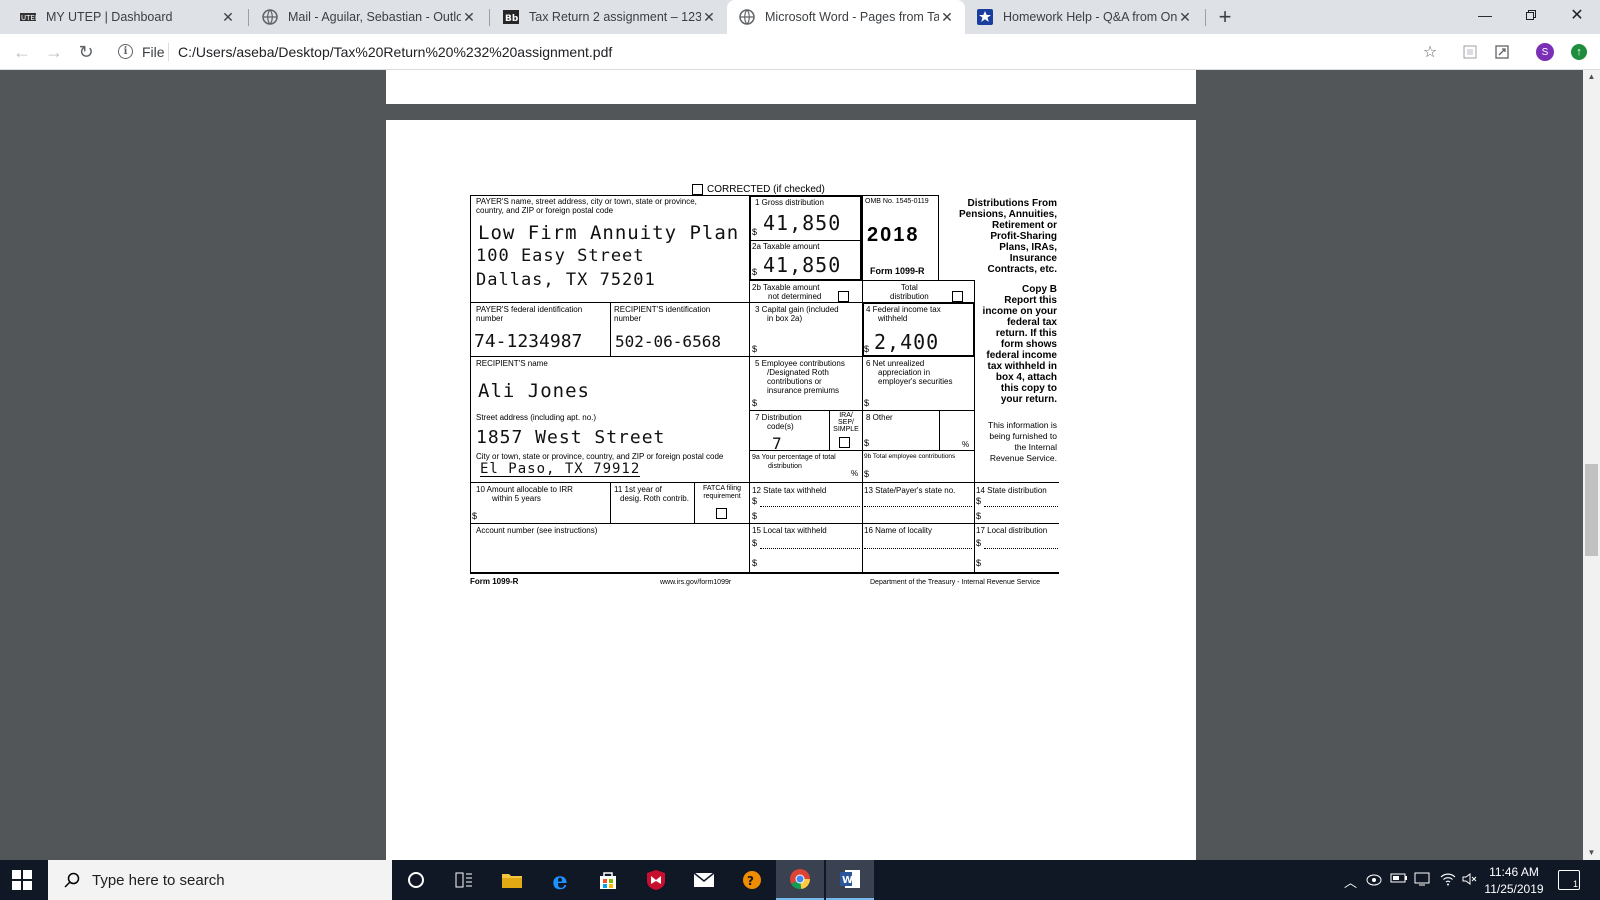 This screenshot has width=1600, height=900. What do you see at coordinates (1545, 52) in the screenshot?
I see `profile-avatar: S` at bounding box center [1545, 52].